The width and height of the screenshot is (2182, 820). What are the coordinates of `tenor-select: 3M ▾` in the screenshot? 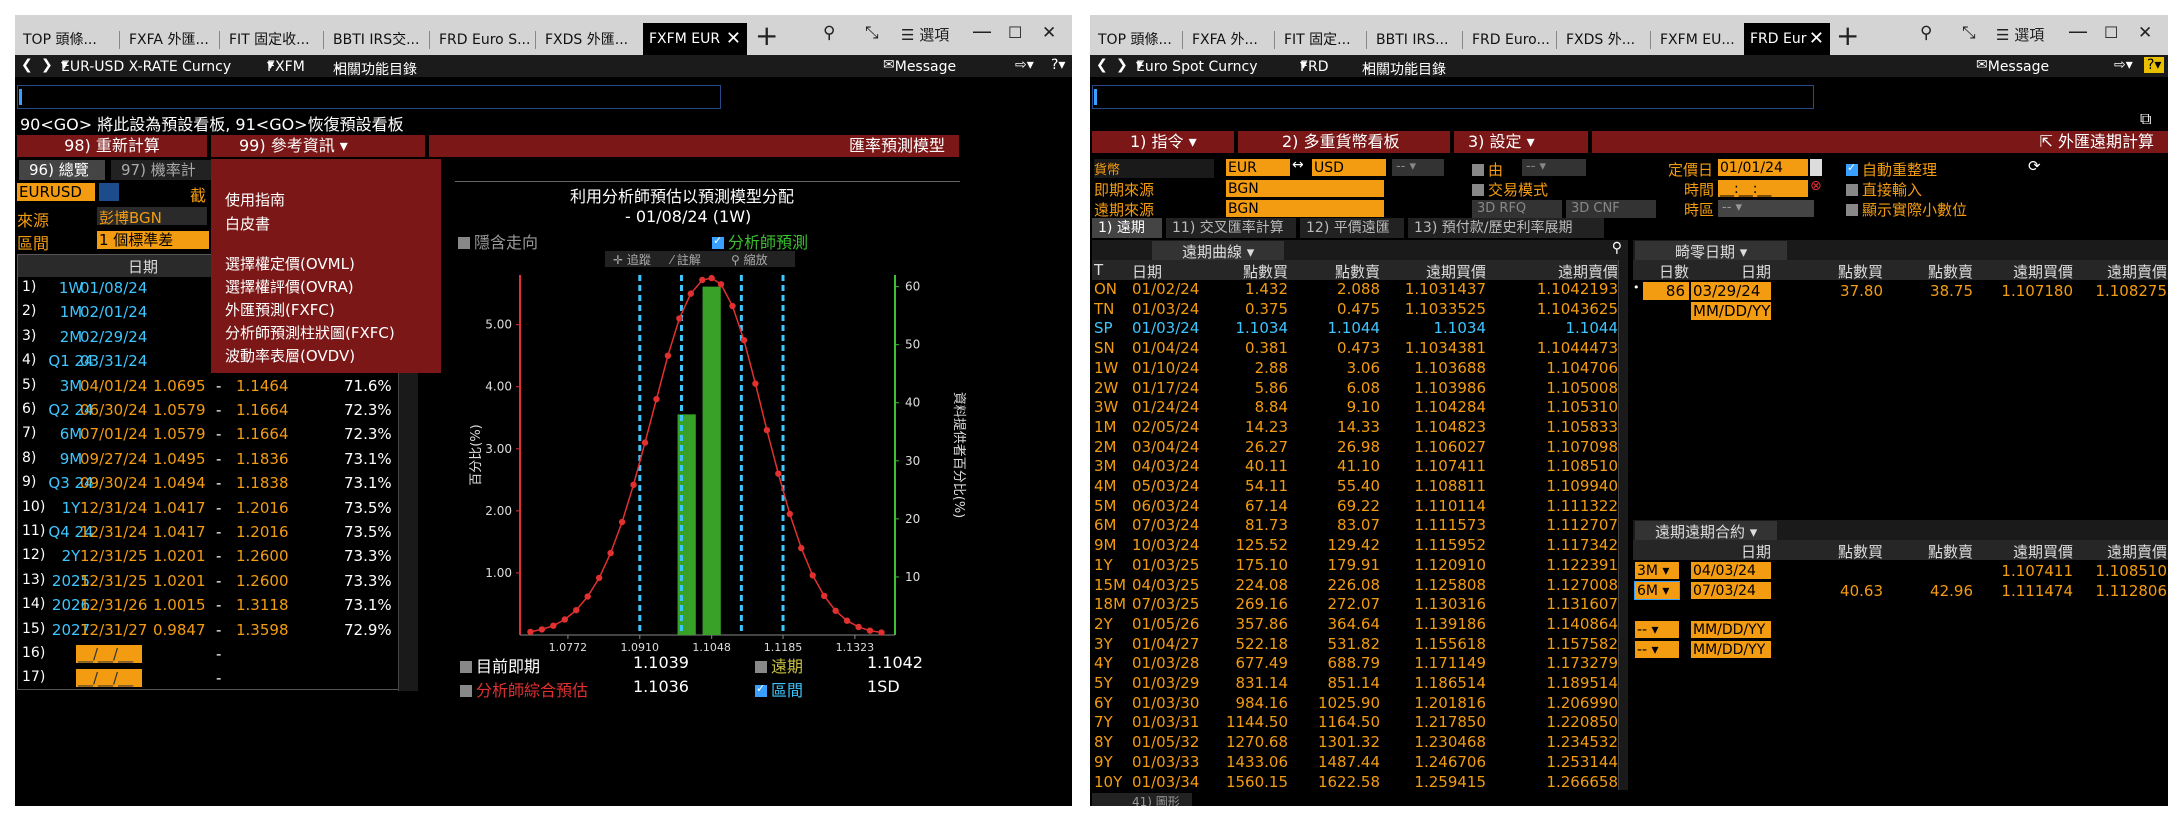 It's located at (1657, 570).